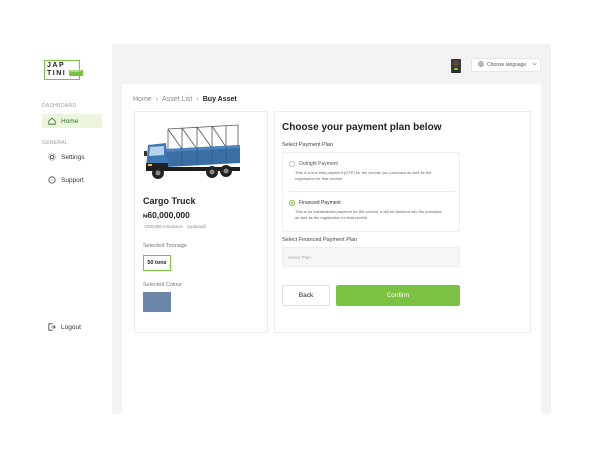 The height and width of the screenshot is (457, 591). I want to click on breadcrumb-home: Home, so click(142, 99).